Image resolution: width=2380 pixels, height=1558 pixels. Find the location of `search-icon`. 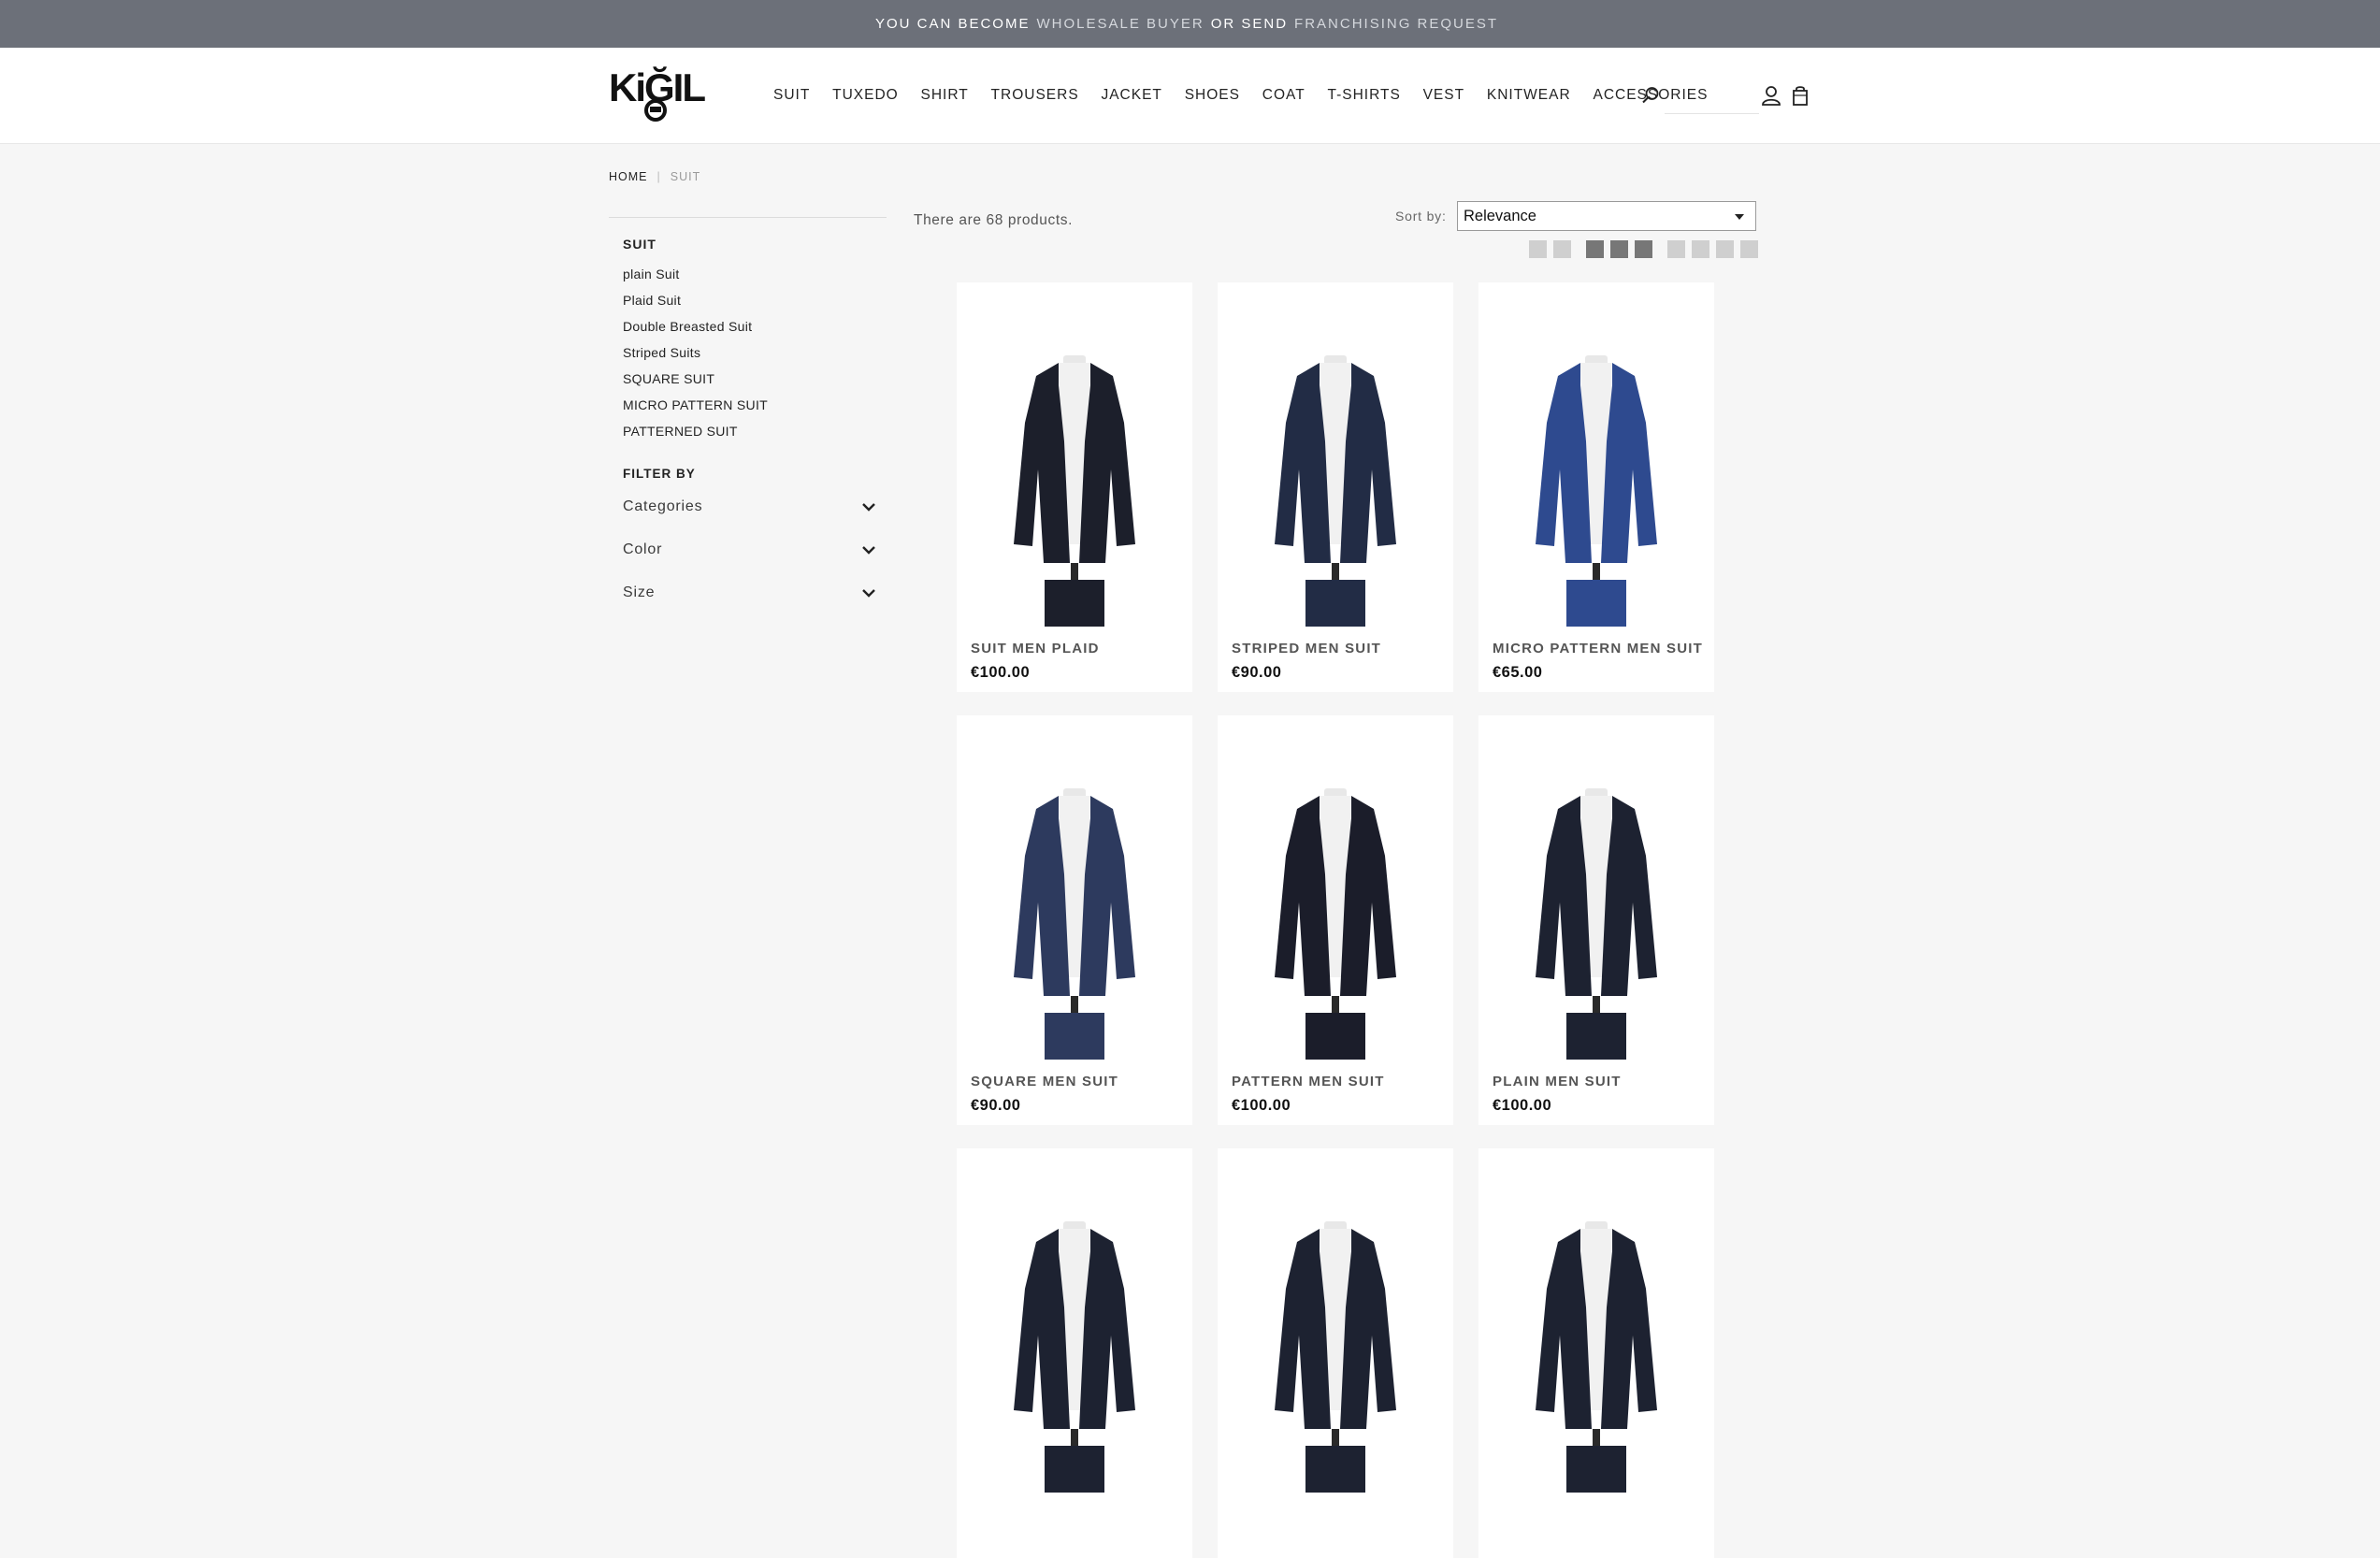

search-icon is located at coordinates (1650, 95).